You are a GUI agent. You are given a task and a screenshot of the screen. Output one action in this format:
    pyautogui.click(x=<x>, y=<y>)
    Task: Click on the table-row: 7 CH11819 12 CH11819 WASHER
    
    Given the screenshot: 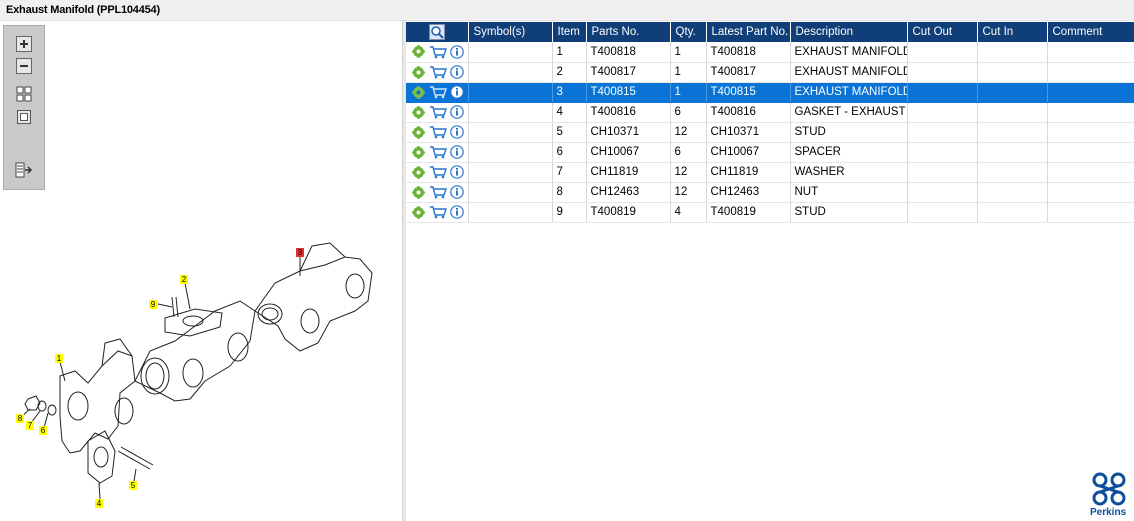 What is the action you would take?
    pyautogui.click(x=770, y=172)
    